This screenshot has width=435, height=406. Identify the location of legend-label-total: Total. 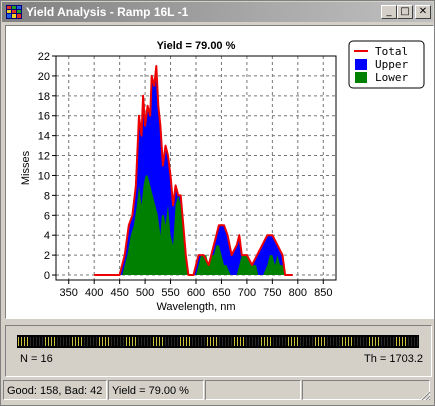
(391, 51).